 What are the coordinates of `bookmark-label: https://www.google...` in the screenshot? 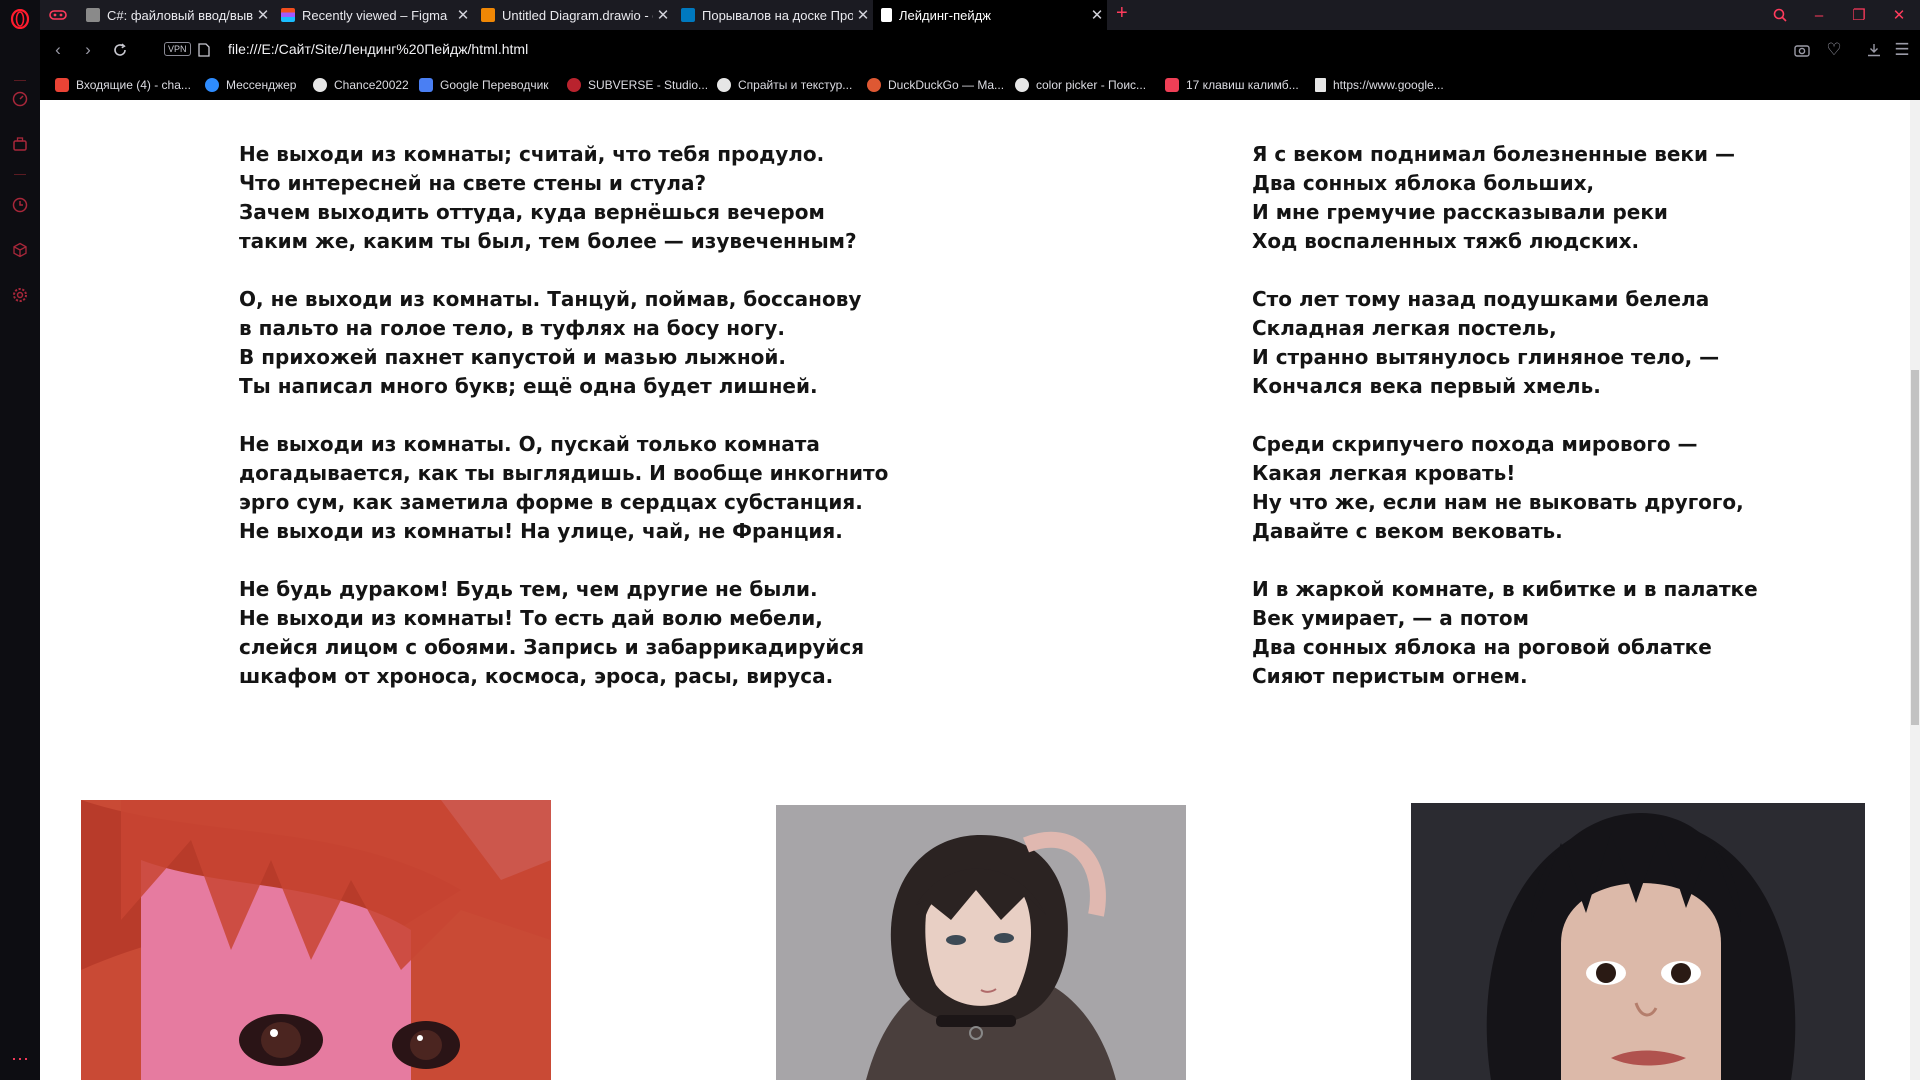 It's located at (1388, 85).